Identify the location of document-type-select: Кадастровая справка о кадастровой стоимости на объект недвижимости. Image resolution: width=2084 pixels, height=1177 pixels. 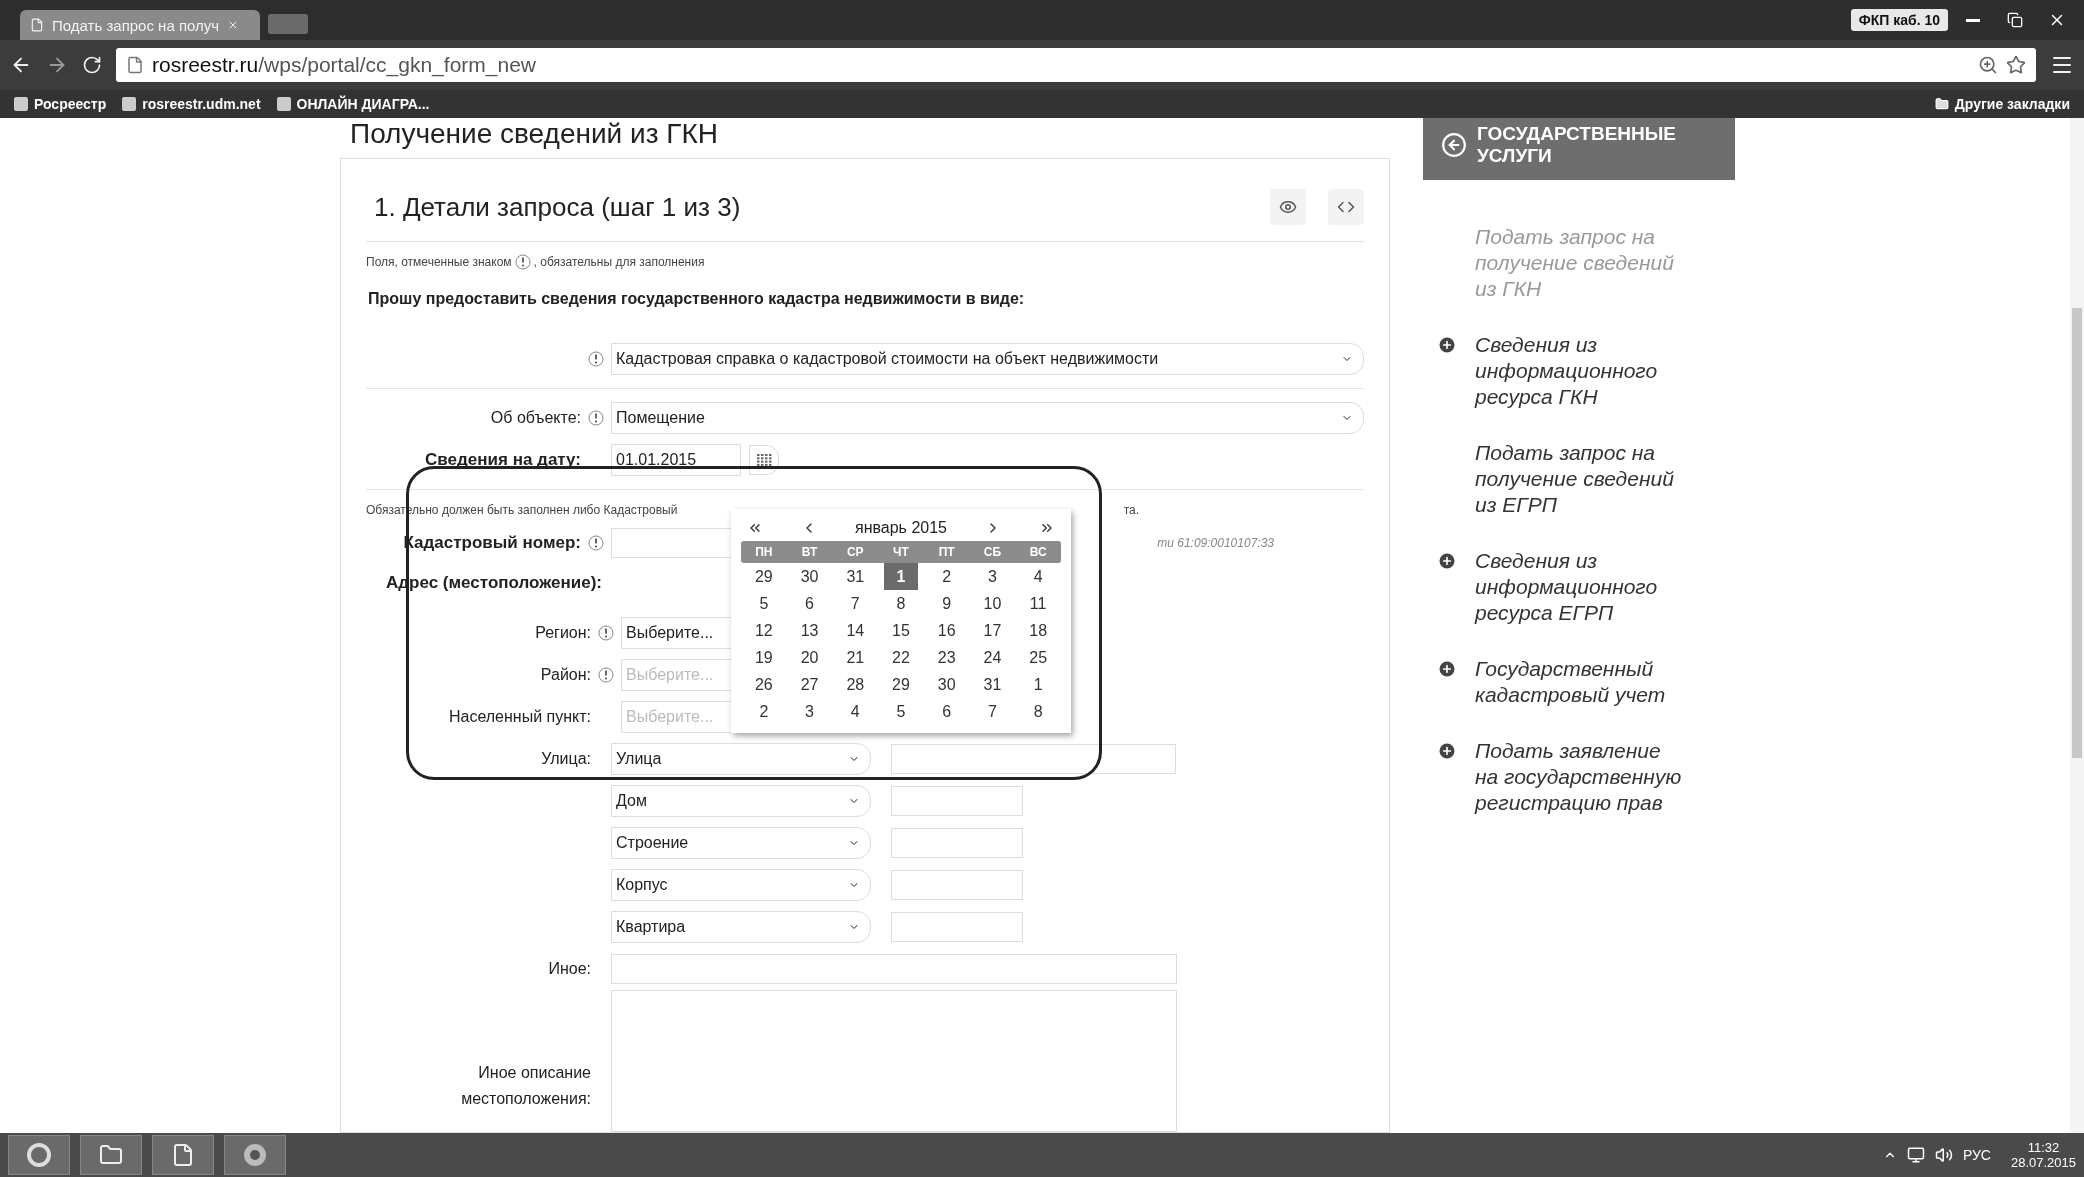
(987, 359).